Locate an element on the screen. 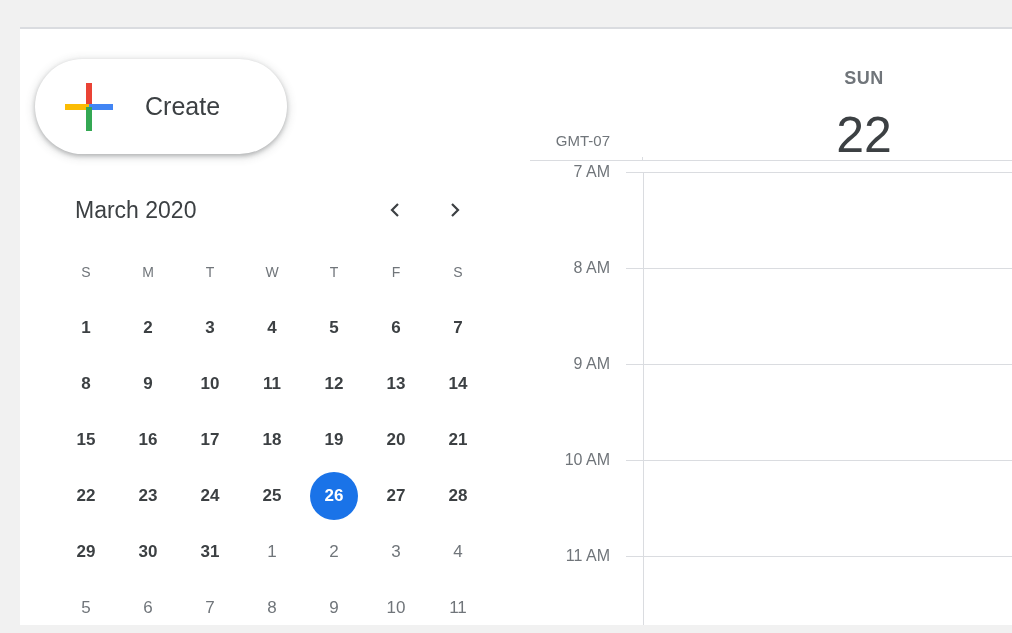 Image resolution: width=1012 pixels, height=633 pixels. hour-label: 11 AM is located at coordinates (587, 556).